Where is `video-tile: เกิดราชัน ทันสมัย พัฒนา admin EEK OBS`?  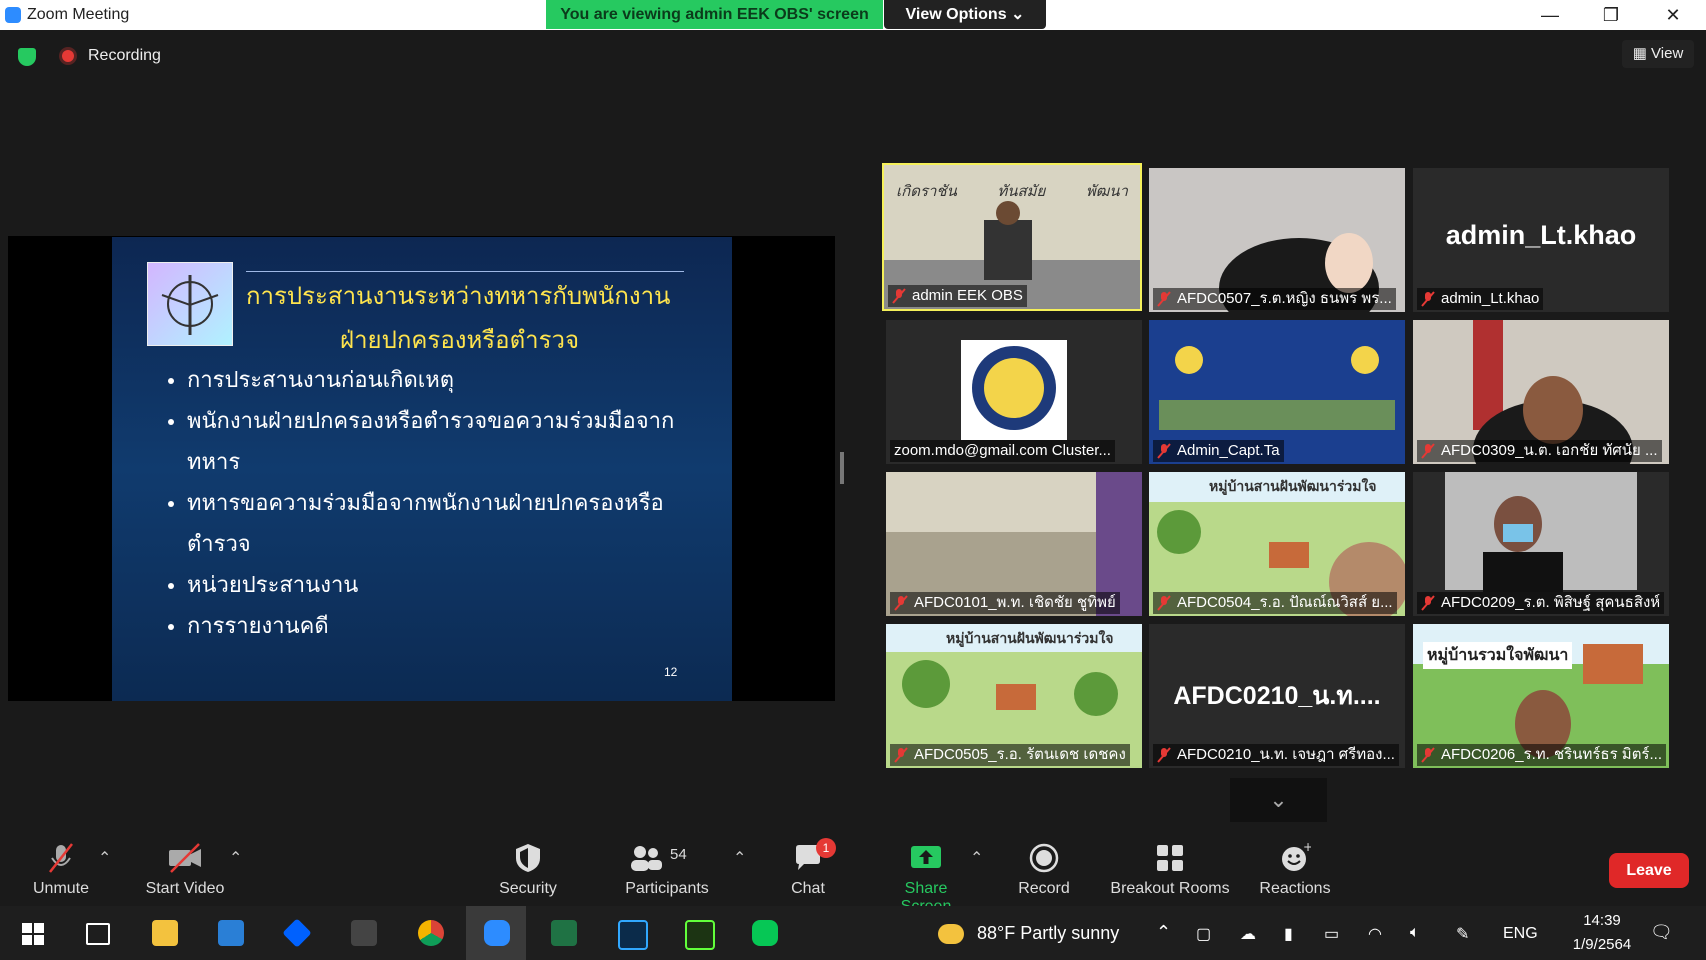 video-tile: เกิดราชัน ทันสมัย พัฒนา admin EEK OBS is located at coordinates (1012, 237).